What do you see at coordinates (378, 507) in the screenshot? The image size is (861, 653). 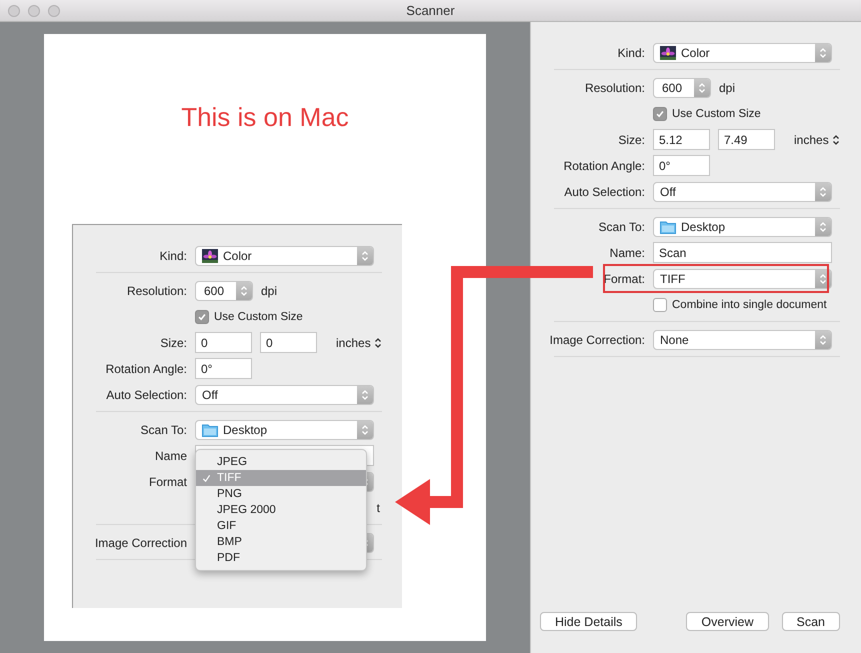 I see `label-fragment: t` at bounding box center [378, 507].